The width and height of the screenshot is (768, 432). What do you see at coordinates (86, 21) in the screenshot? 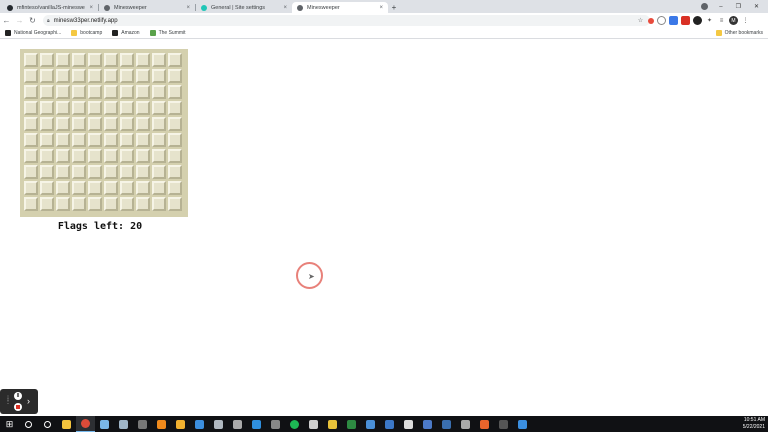
I see `url-text: minesw33per.netlify.app` at bounding box center [86, 21].